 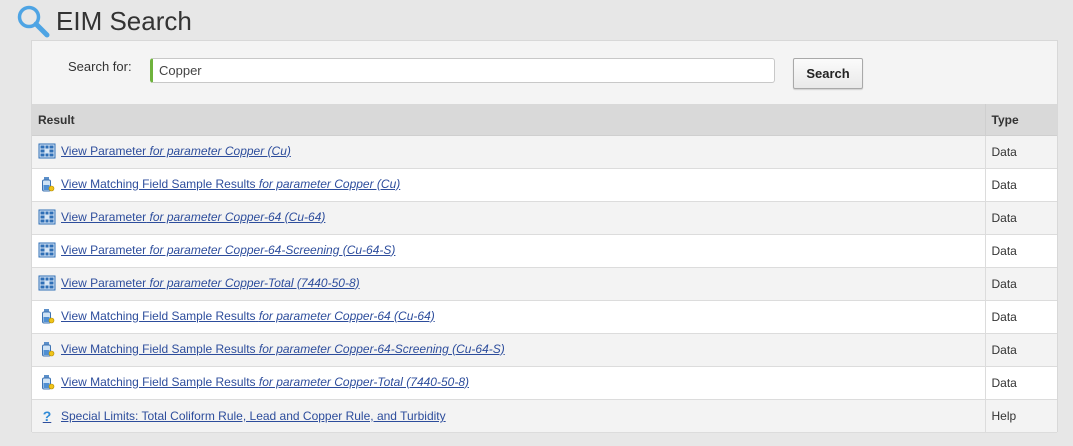 I want to click on page-header: EIM Search, so click(x=104, y=21).